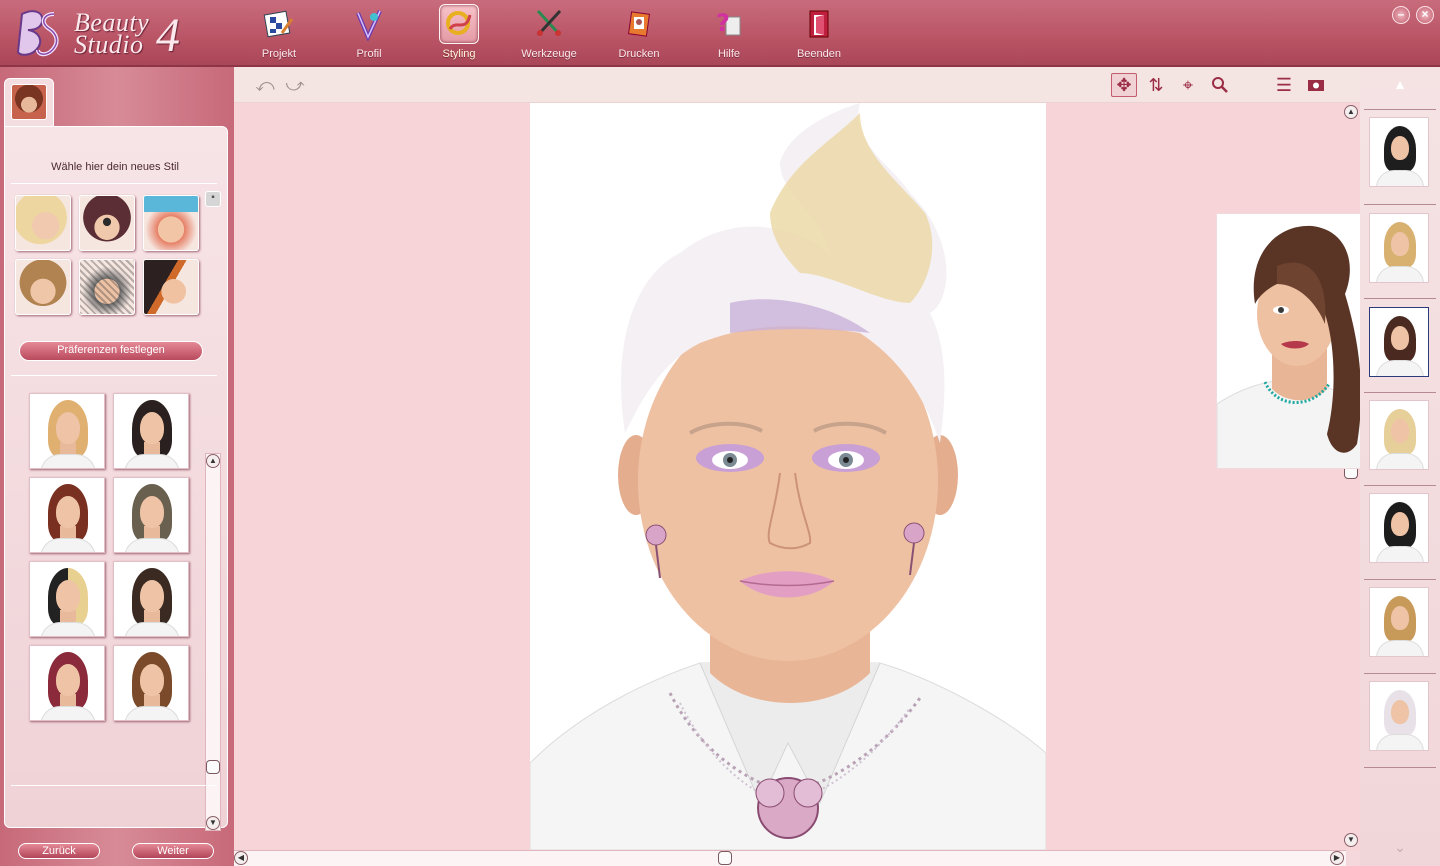  Describe the element at coordinates (213, 642) in the screenshot. I see `hairstyle-scrollbar: ▲ ▼` at that location.